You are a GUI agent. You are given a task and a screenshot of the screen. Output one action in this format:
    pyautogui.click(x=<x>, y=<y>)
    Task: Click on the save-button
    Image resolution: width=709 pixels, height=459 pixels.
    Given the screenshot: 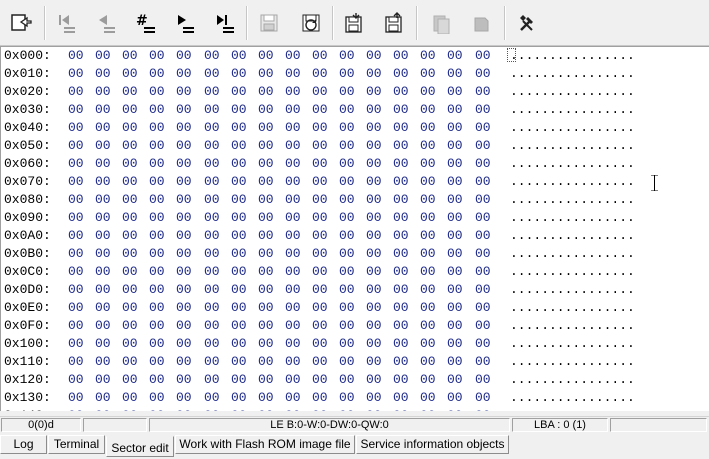 What is the action you would take?
    pyautogui.click(x=269, y=23)
    